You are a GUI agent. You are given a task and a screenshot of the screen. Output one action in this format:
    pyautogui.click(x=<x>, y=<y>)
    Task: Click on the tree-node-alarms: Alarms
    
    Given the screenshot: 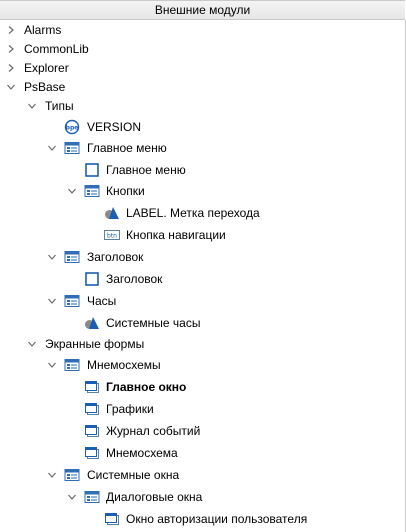 What is the action you would take?
    pyautogui.click(x=203, y=30)
    